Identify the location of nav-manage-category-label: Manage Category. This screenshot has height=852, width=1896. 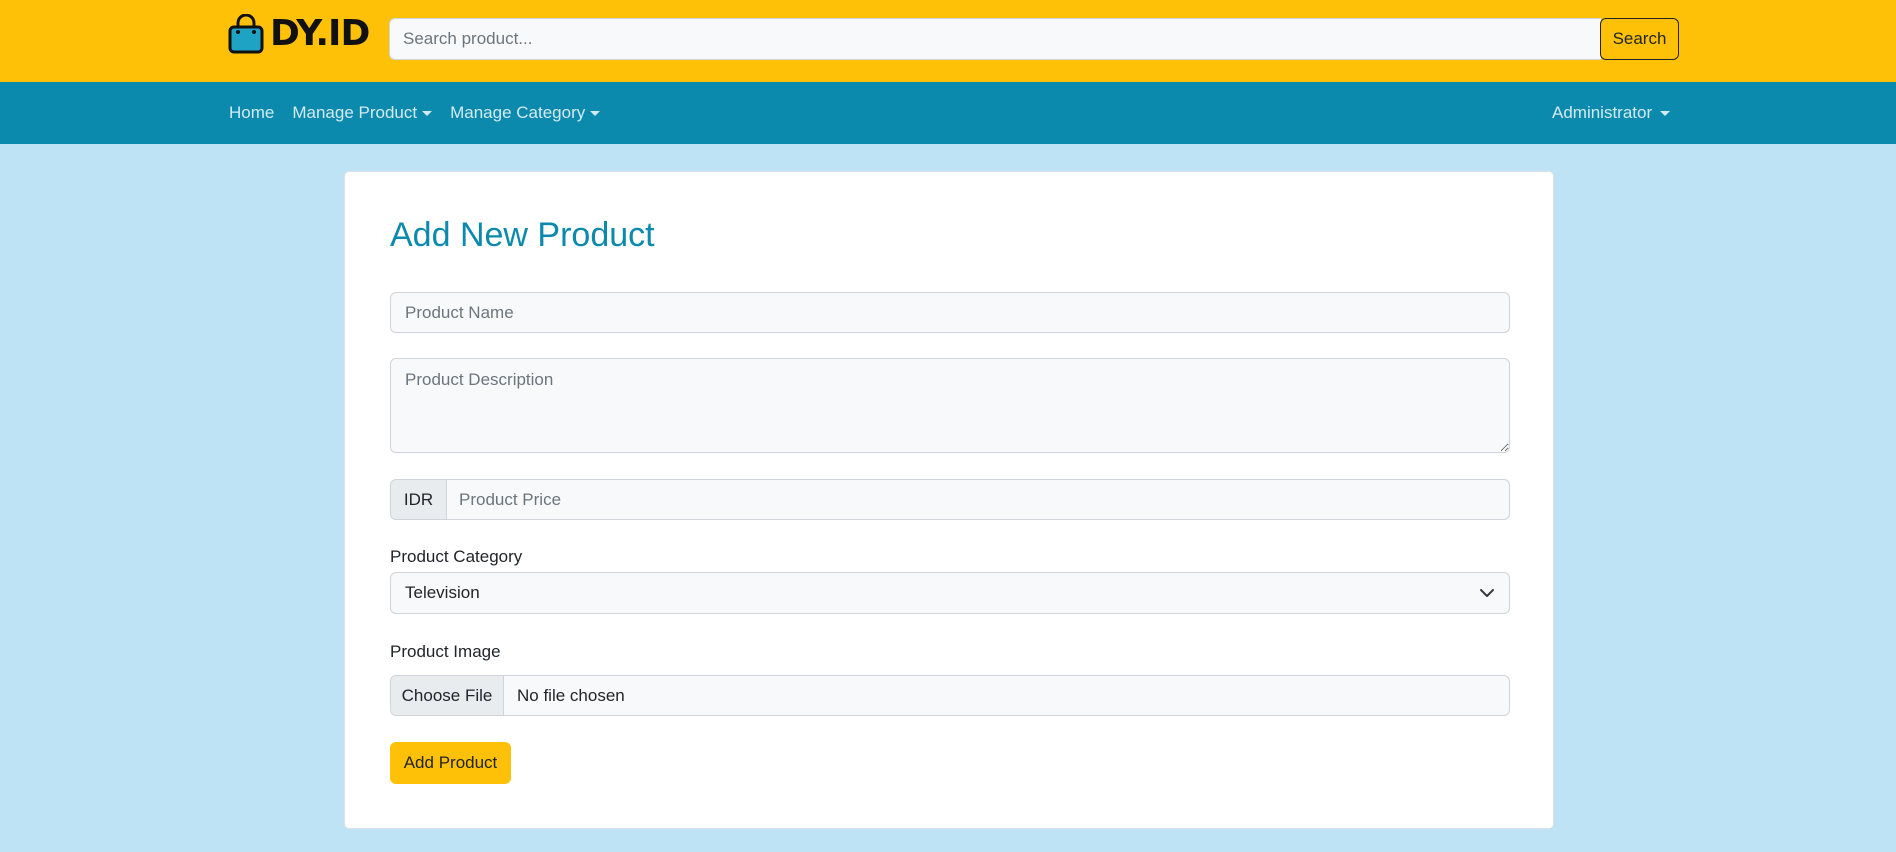
(518, 112).